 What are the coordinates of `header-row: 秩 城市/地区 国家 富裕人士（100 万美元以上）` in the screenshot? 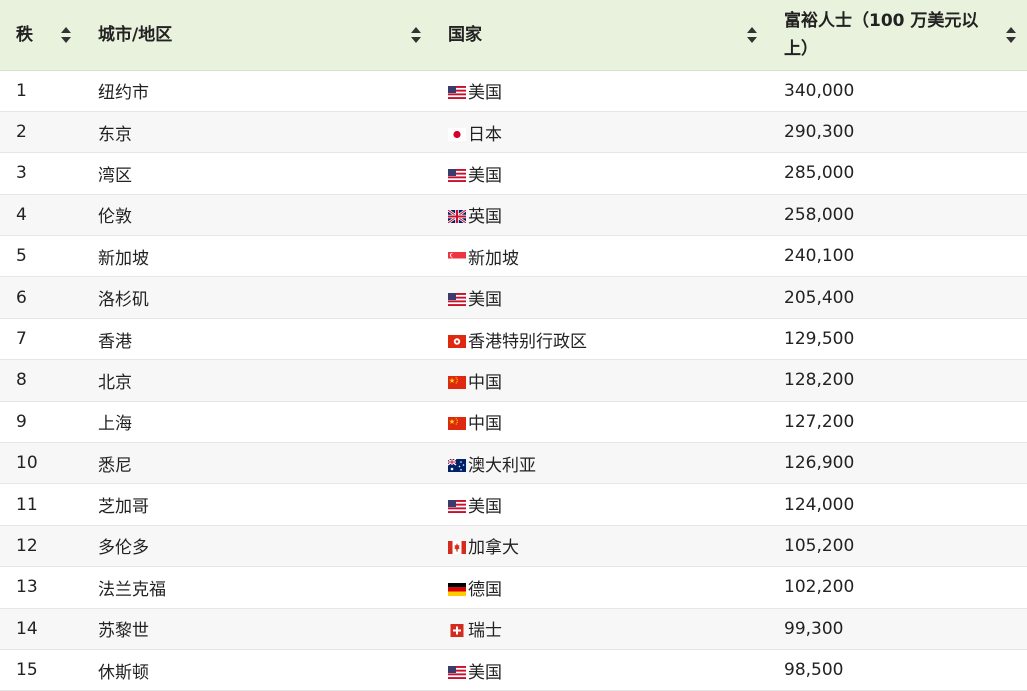 It's located at (513, 35).